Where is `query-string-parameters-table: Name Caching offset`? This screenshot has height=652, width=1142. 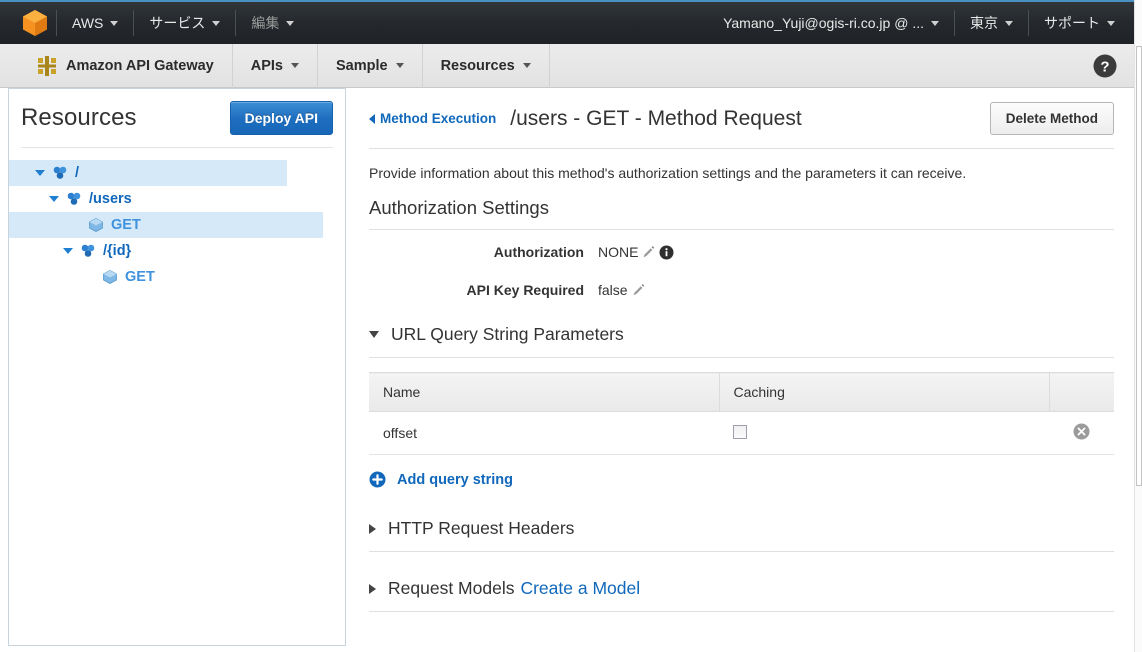 query-string-parameters-table: Name Caching offset is located at coordinates (741, 413).